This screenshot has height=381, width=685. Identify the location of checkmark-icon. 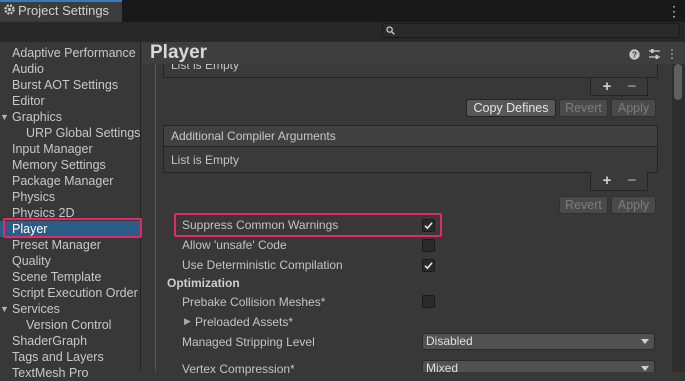
(428, 266).